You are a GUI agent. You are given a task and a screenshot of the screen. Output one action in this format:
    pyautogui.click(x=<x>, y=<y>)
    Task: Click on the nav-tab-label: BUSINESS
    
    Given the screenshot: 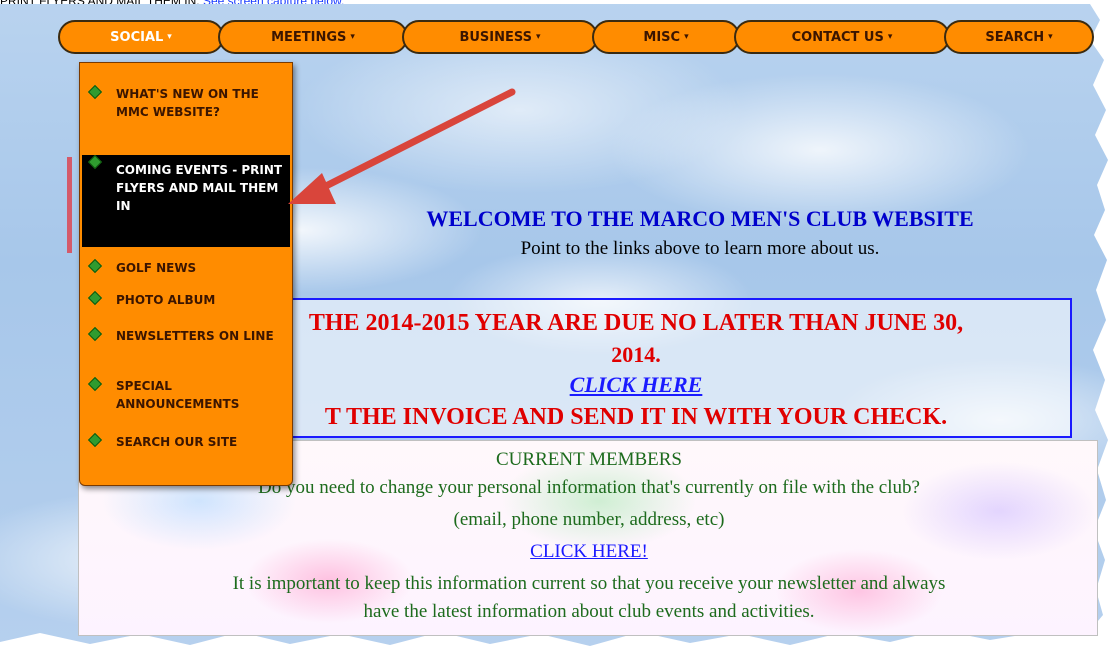 What is the action you would take?
    pyautogui.click(x=496, y=37)
    